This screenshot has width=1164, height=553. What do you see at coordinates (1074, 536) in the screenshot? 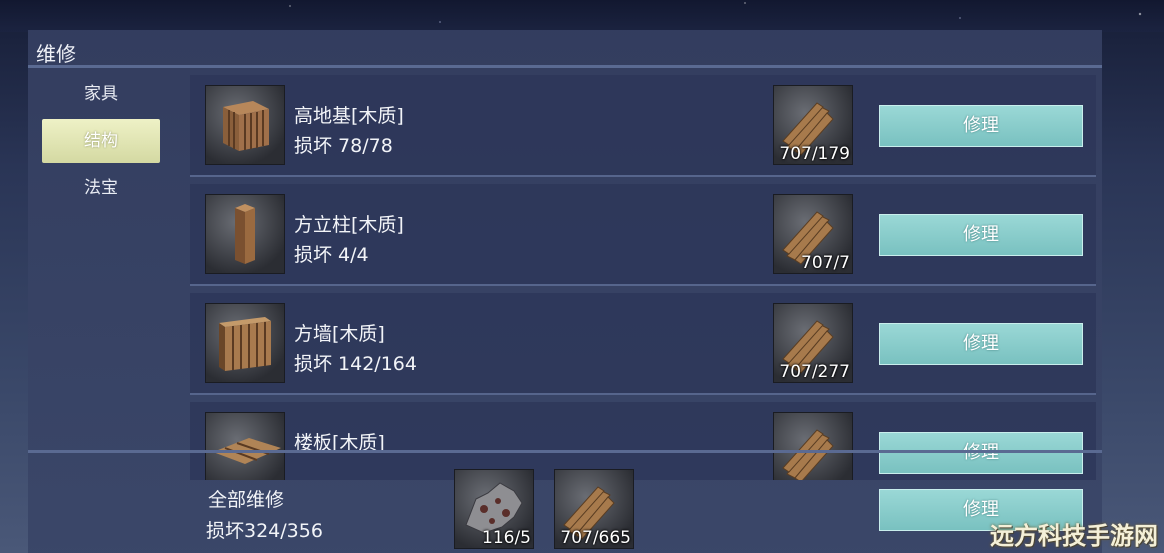
I see `site-watermark: 远方科技手游网` at bounding box center [1074, 536].